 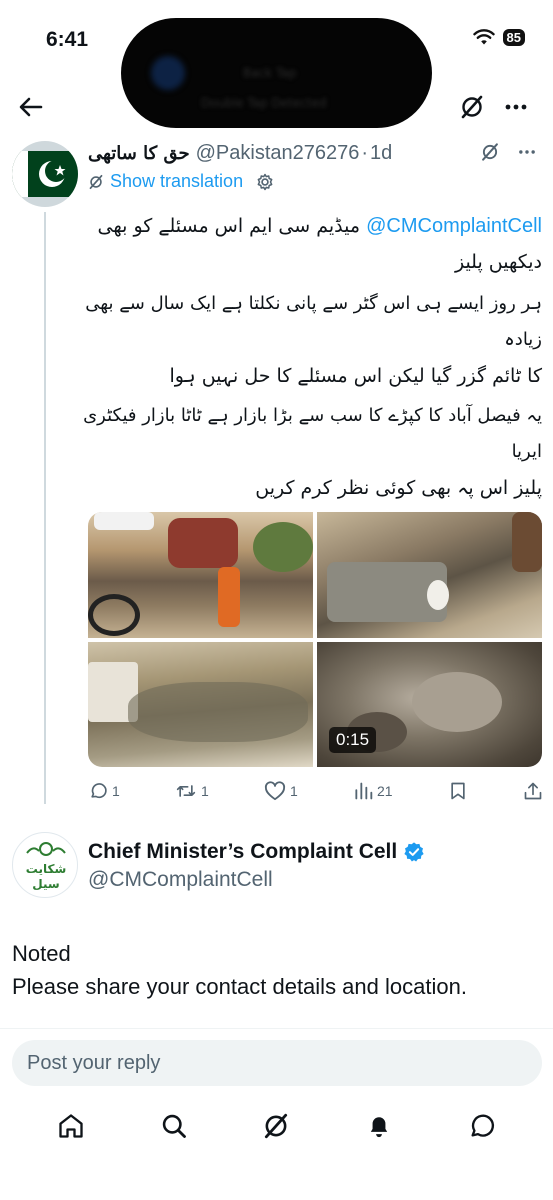 I want to click on reply-author-handle: @CMComplaintCell, so click(x=180, y=880).